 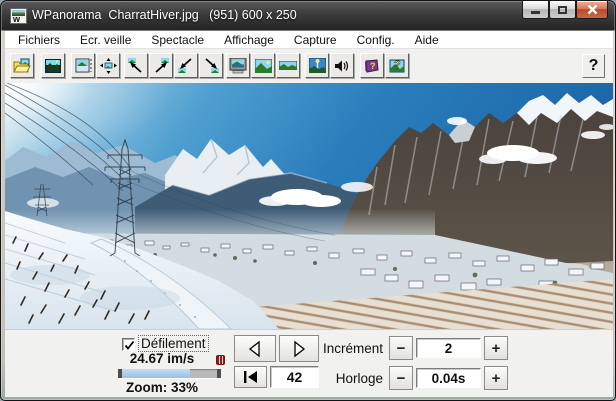 I want to click on scroll-up-right-icon, so click(x=162, y=65).